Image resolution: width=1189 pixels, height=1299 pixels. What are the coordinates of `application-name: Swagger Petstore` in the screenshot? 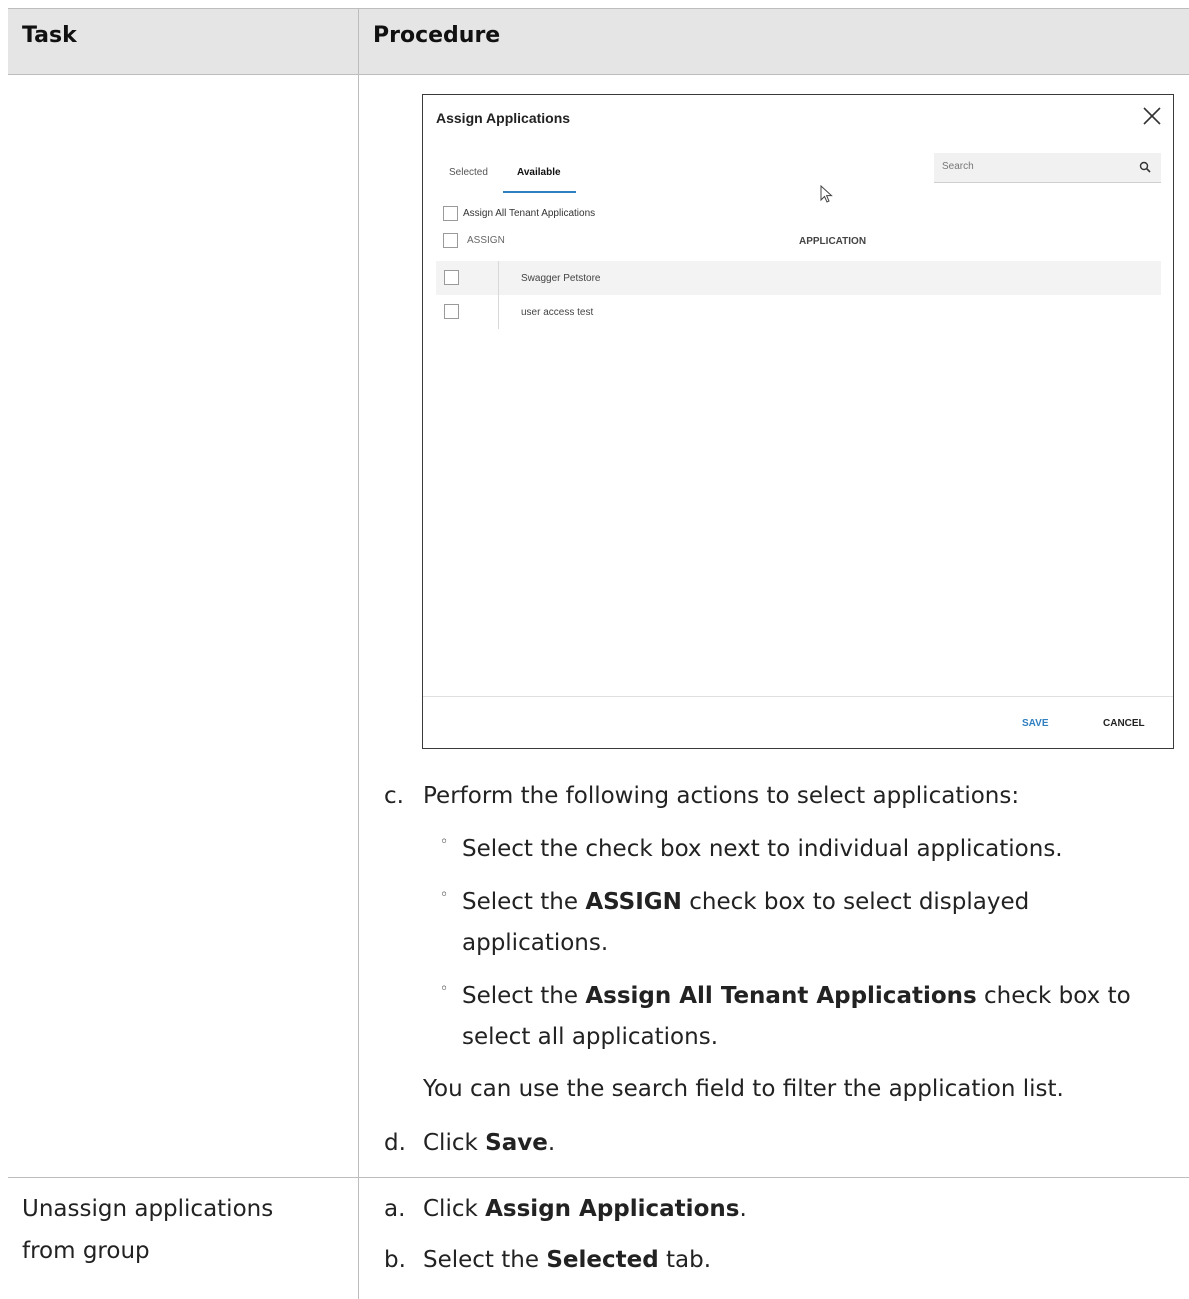 It's located at (561, 278).